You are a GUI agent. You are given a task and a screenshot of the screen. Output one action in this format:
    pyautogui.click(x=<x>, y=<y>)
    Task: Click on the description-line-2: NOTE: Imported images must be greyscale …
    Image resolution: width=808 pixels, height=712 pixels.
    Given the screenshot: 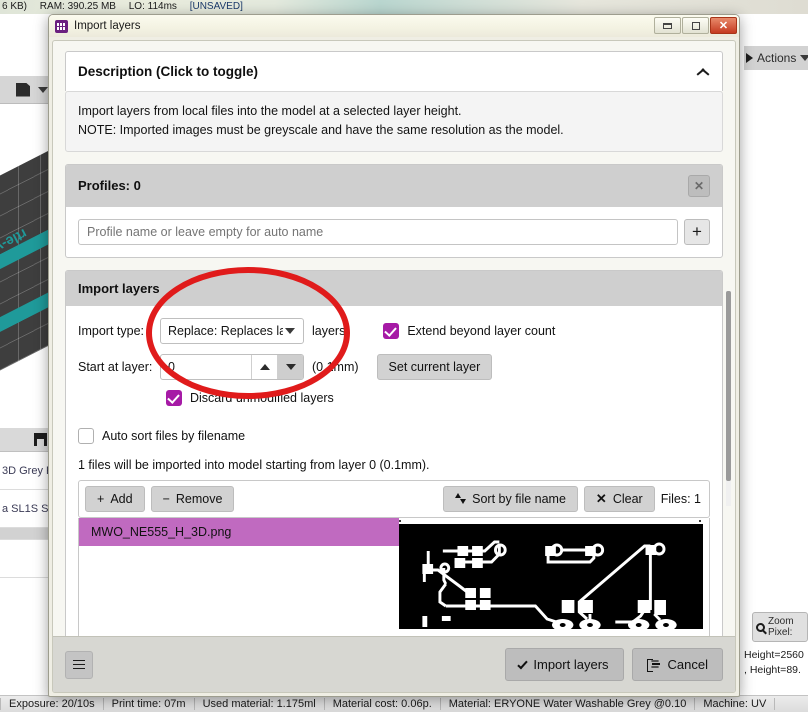 What is the action you would take?
    pyautogui.click(x=321, y=130)
    